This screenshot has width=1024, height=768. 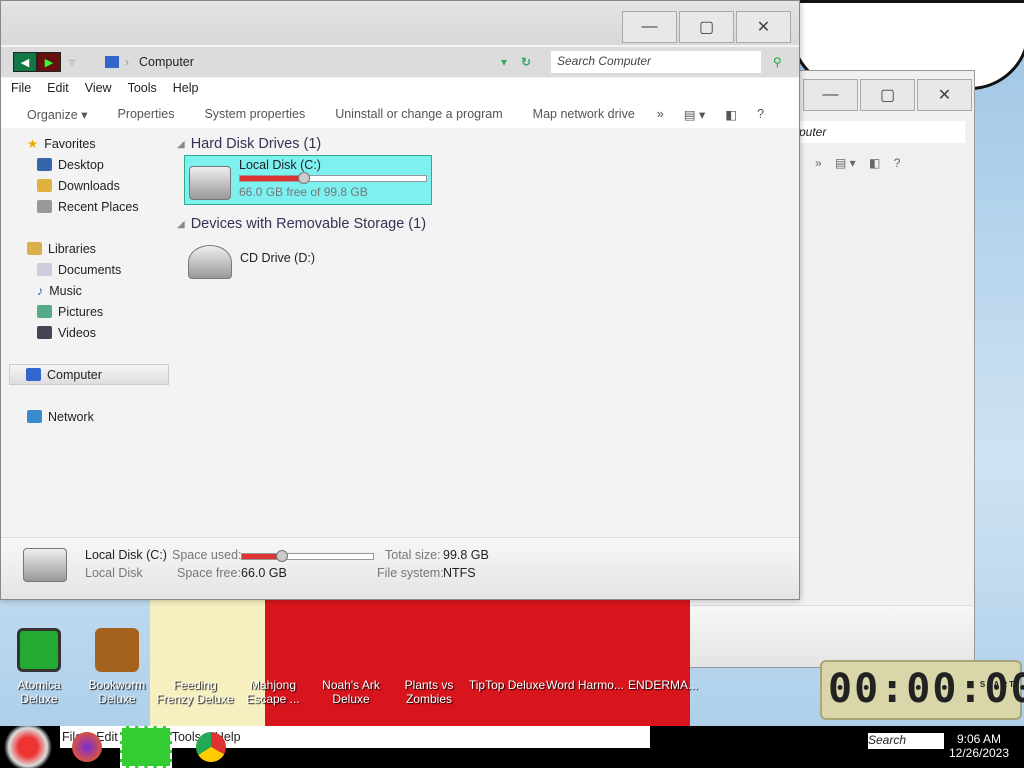 What do you see at coordinates (777, 62) in the screenshot?
I see `search-icon: ⚲` at bounding box center [777, 62].